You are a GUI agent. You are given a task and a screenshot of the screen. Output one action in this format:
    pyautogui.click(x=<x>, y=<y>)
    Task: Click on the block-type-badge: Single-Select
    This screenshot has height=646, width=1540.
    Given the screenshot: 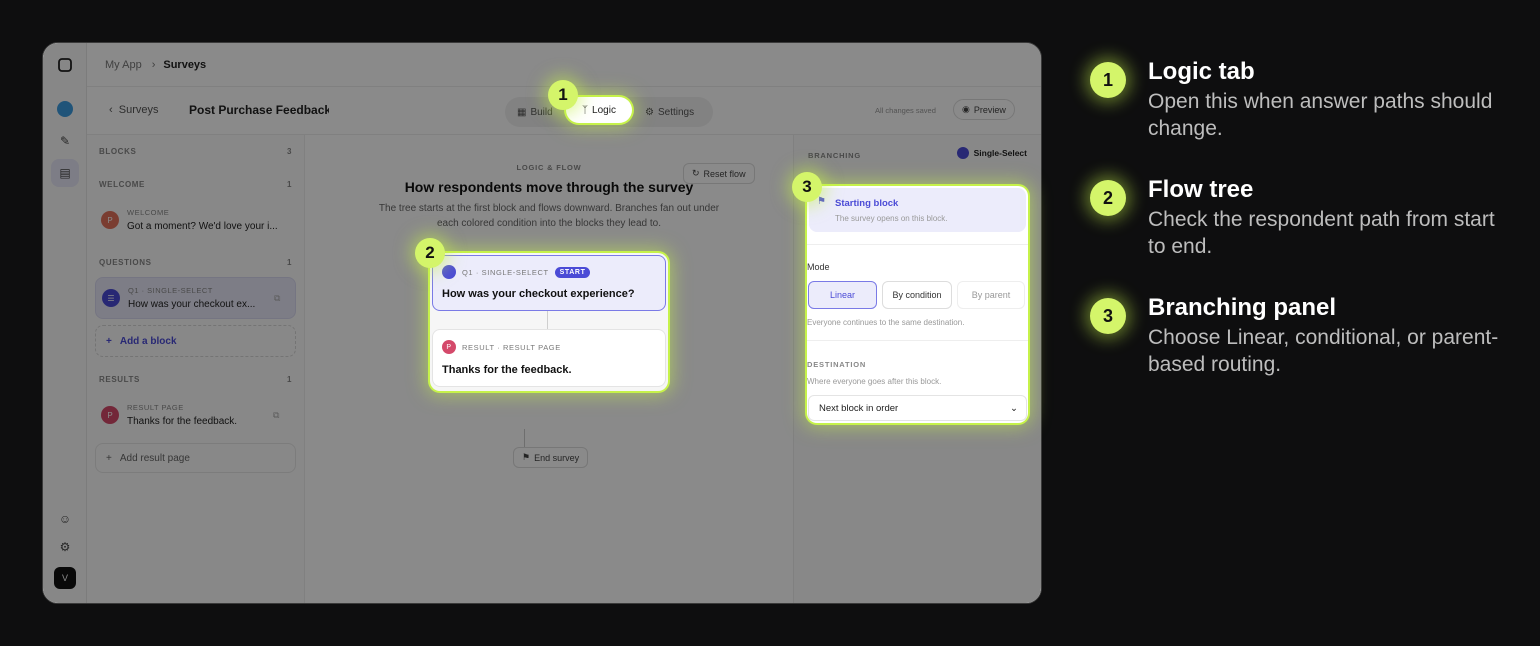 What is the action you would take?
    pyautogui.click(x=991, y=153)
    